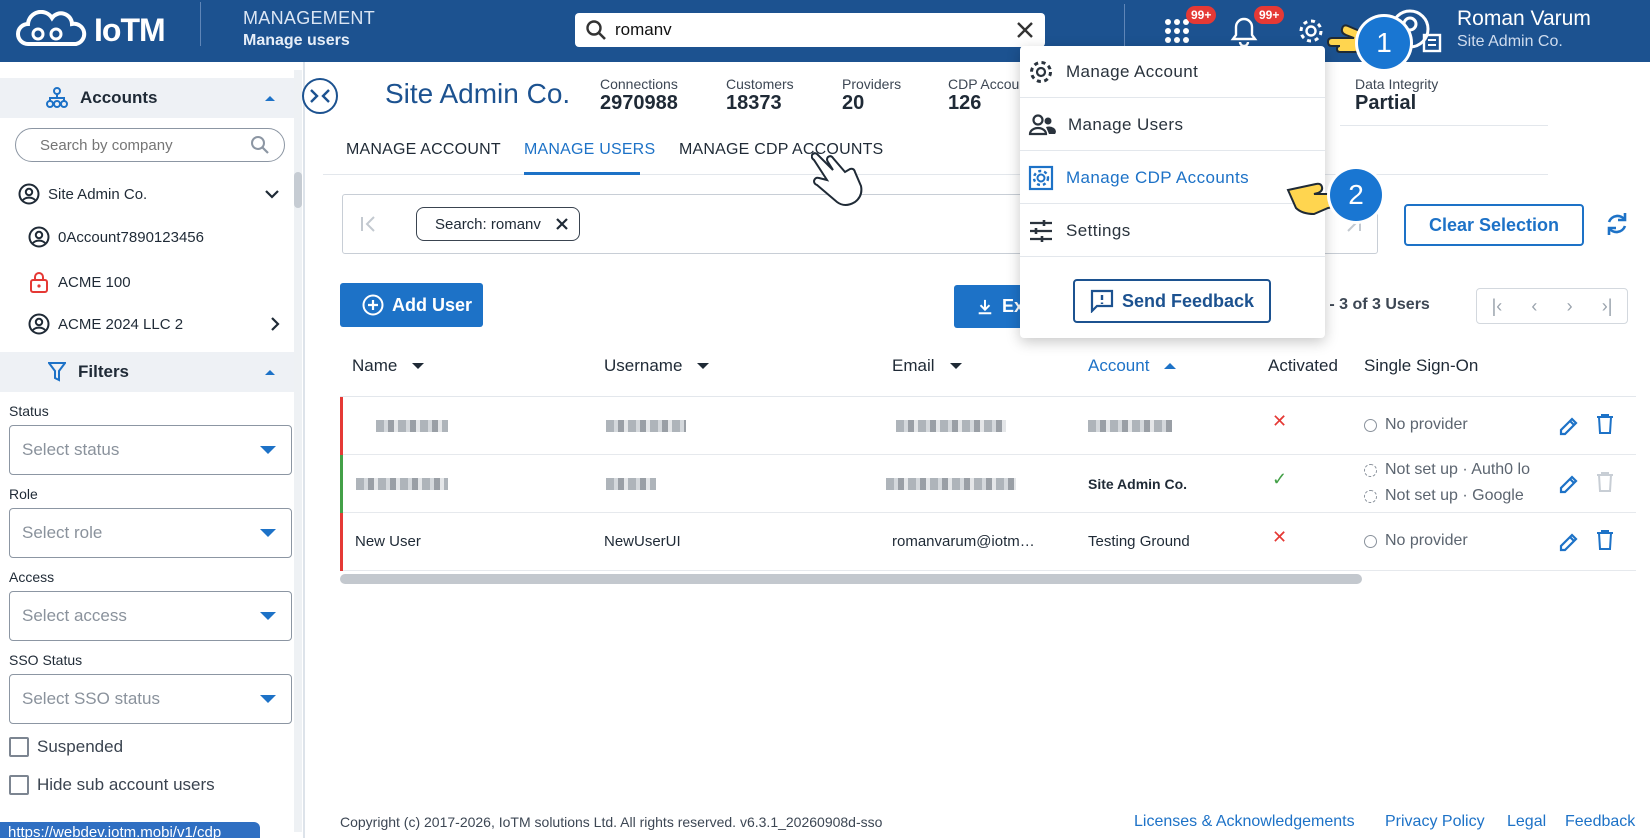  I want to click on sort-down-icon, so click(703, 366).